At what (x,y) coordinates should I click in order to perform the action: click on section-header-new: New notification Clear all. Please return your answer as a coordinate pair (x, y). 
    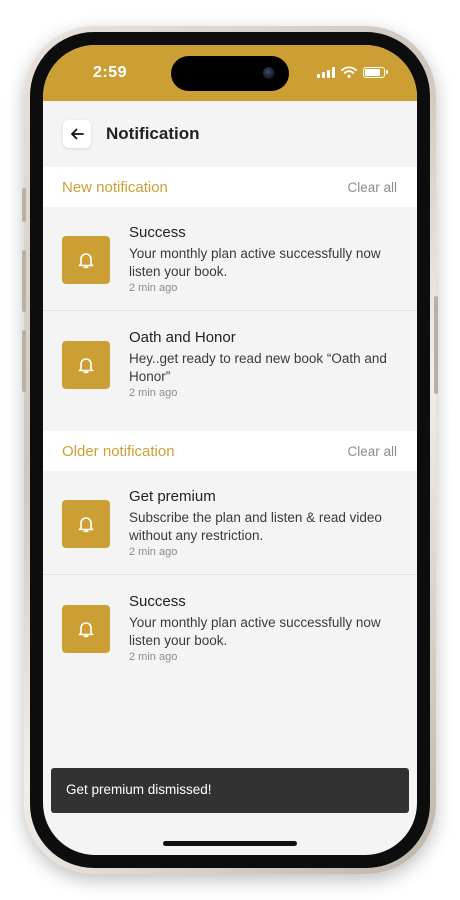
    Looking at the image, I should click on (230, 187).